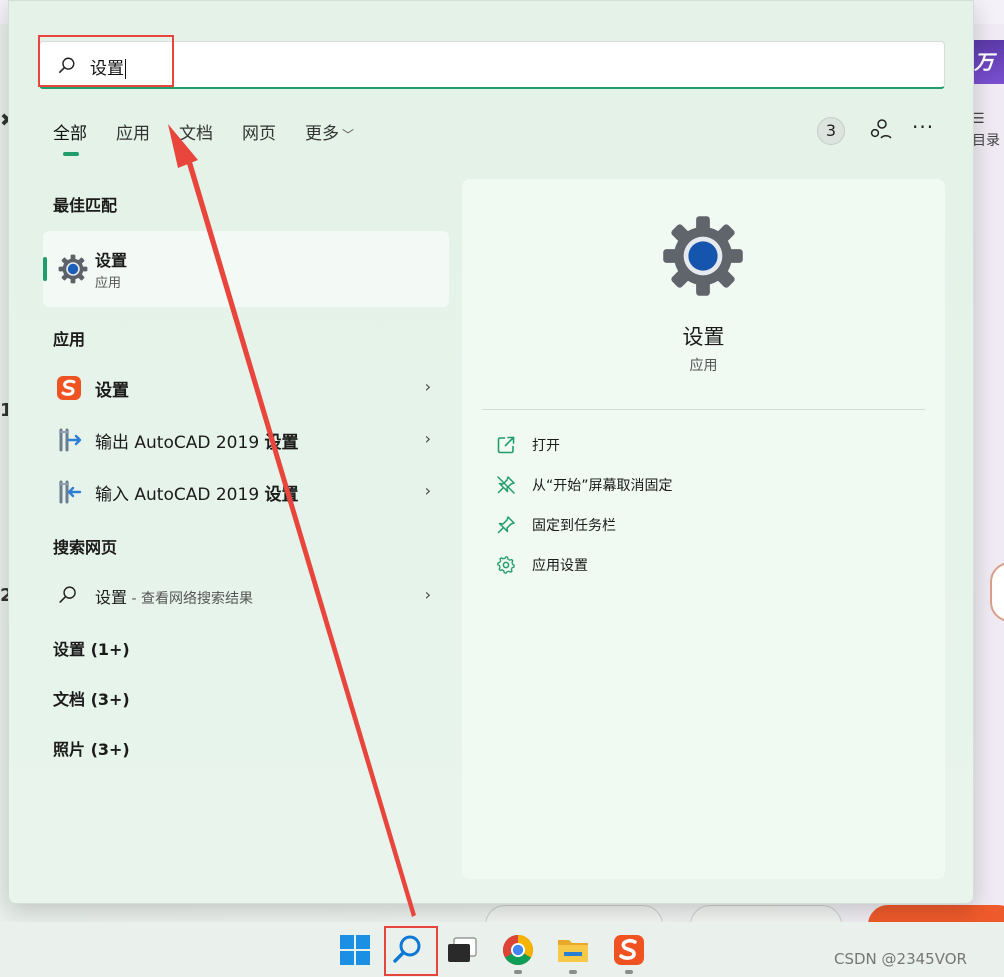  What do you see at coordinates (174, 597) in the screenshot?
I see `web-search-label: 设置 - 查看网络搜索结果` at bounding box center [174, 597].